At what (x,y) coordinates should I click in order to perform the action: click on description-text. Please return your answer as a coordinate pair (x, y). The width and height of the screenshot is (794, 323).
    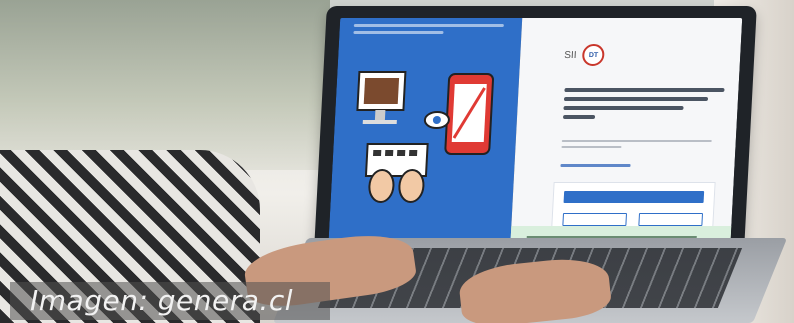
    Looking at the image, I should click on (636, 146).